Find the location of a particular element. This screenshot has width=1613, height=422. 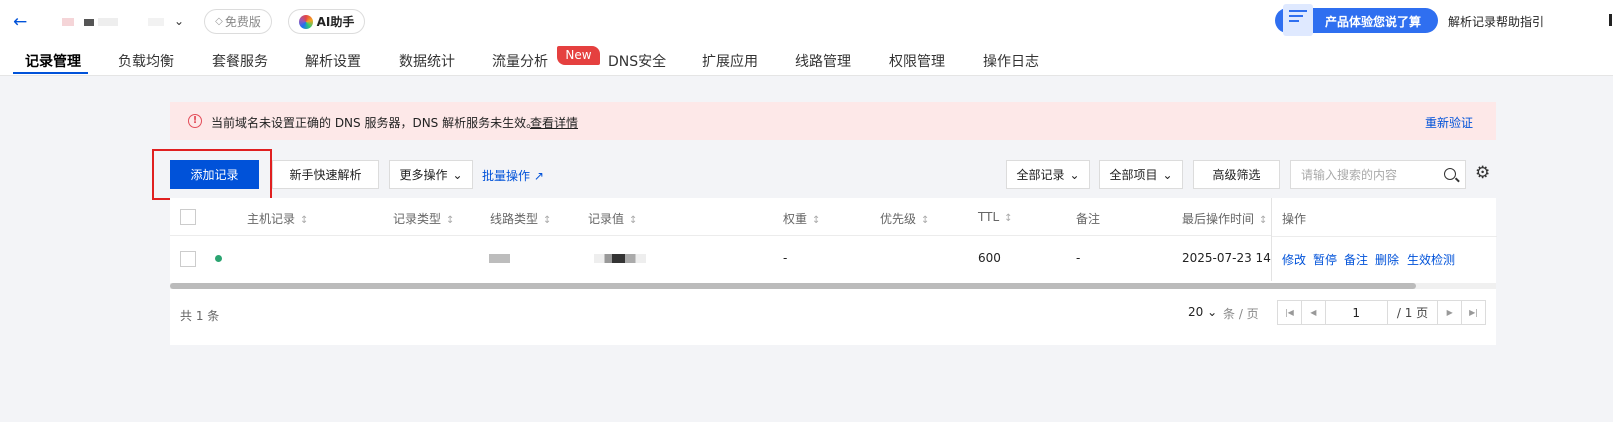

advanced-filter-button: 高级筛选 is located at coordinates (1236, 174).